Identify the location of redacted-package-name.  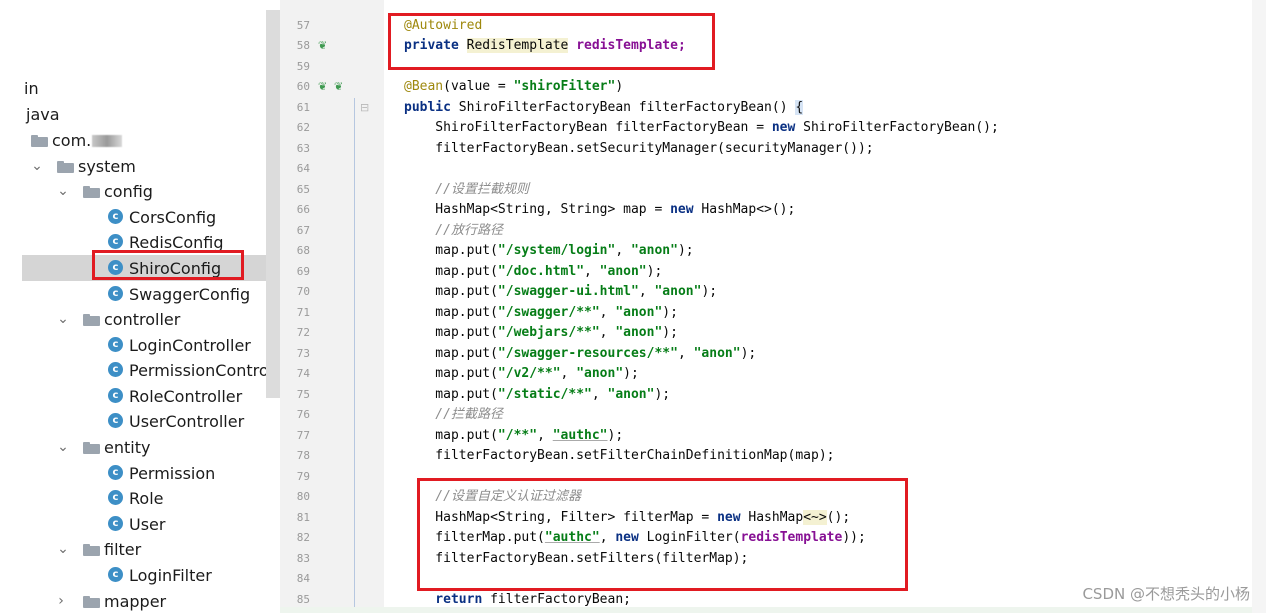
(107, 141).